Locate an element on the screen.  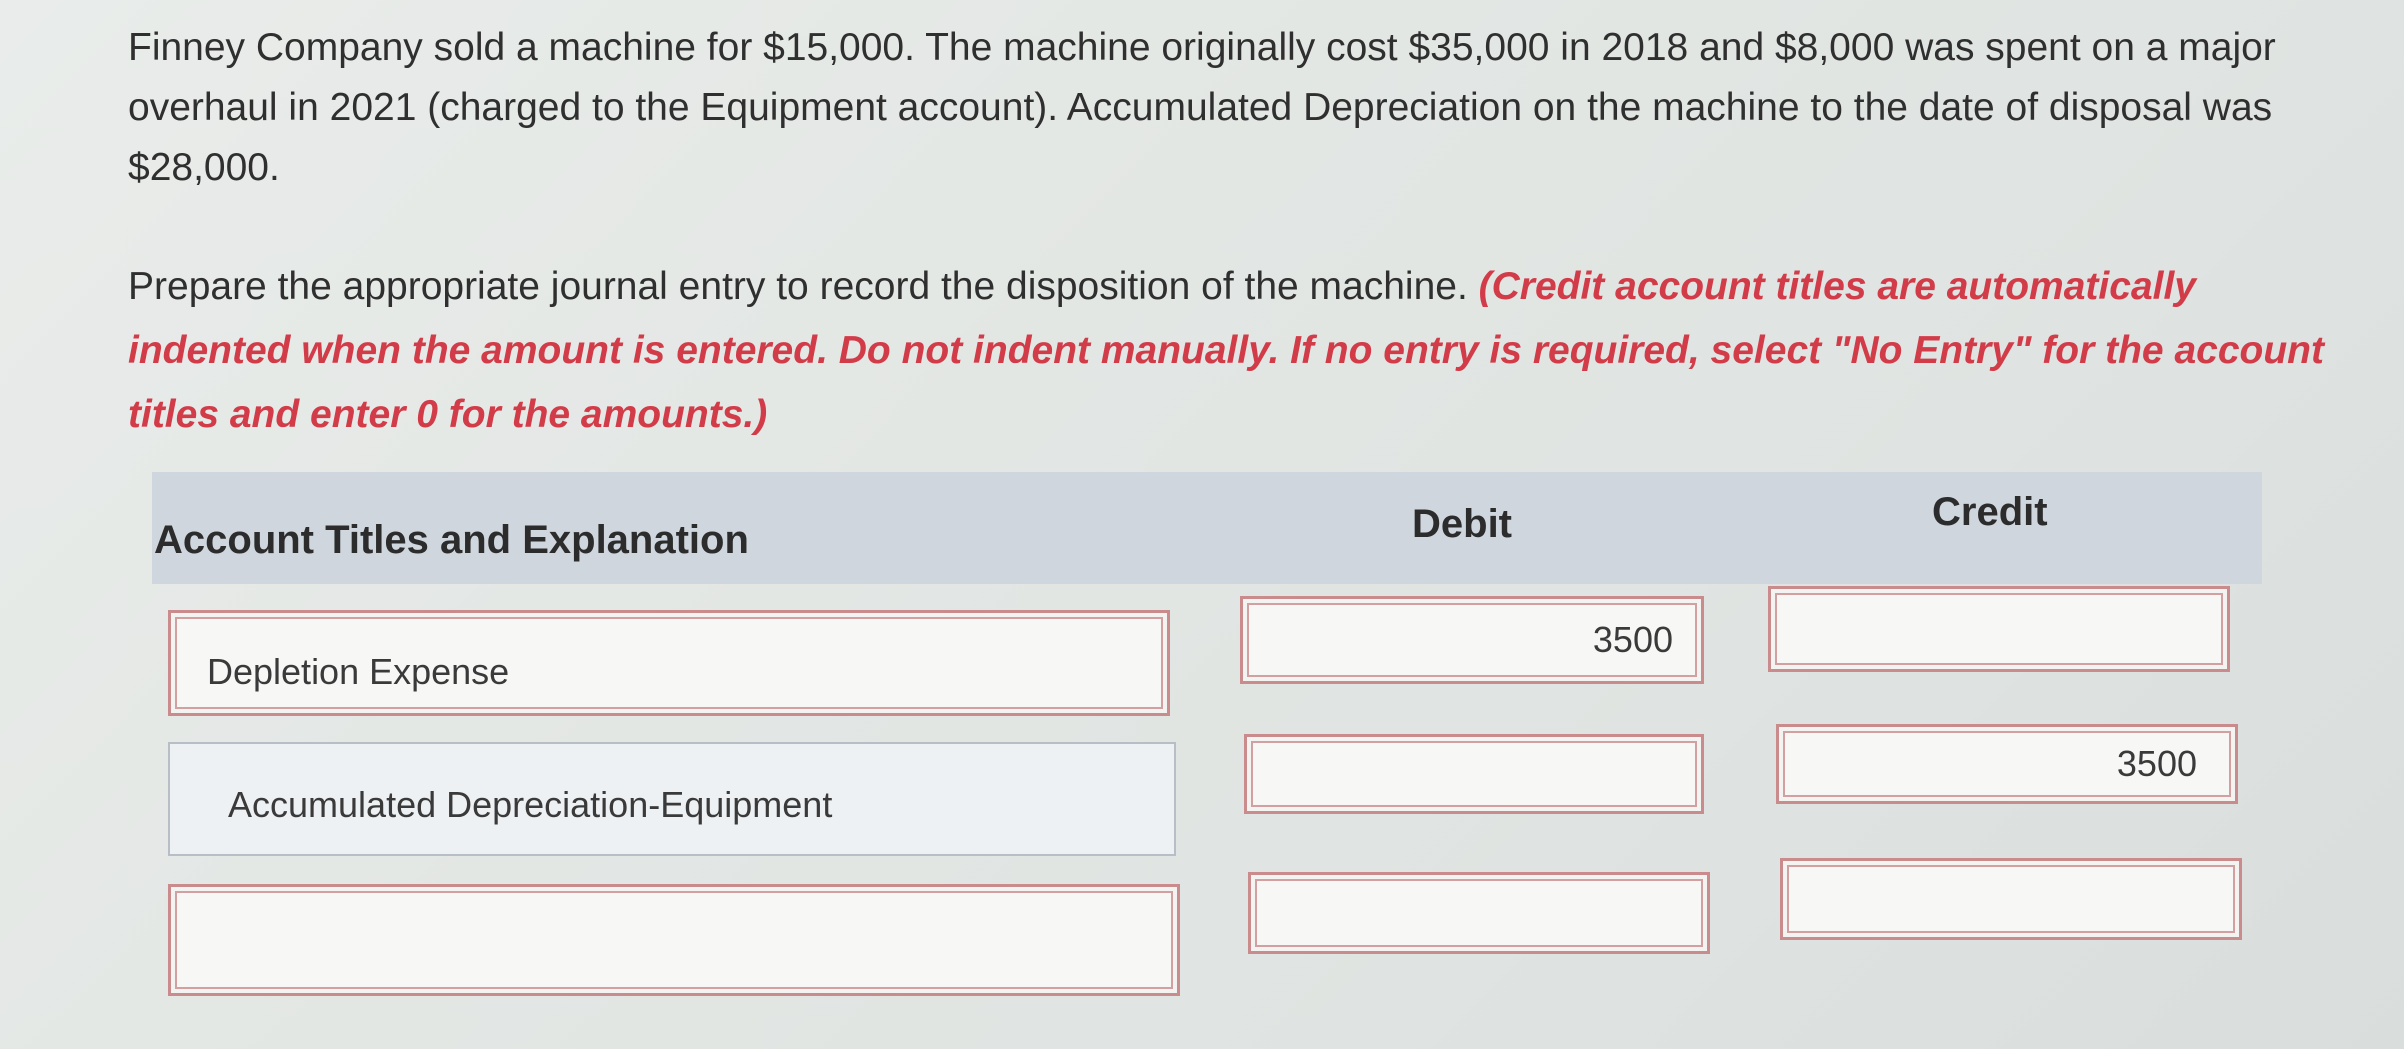
credit-input-row-2: 3500 is located at coordinates (2007, 764).